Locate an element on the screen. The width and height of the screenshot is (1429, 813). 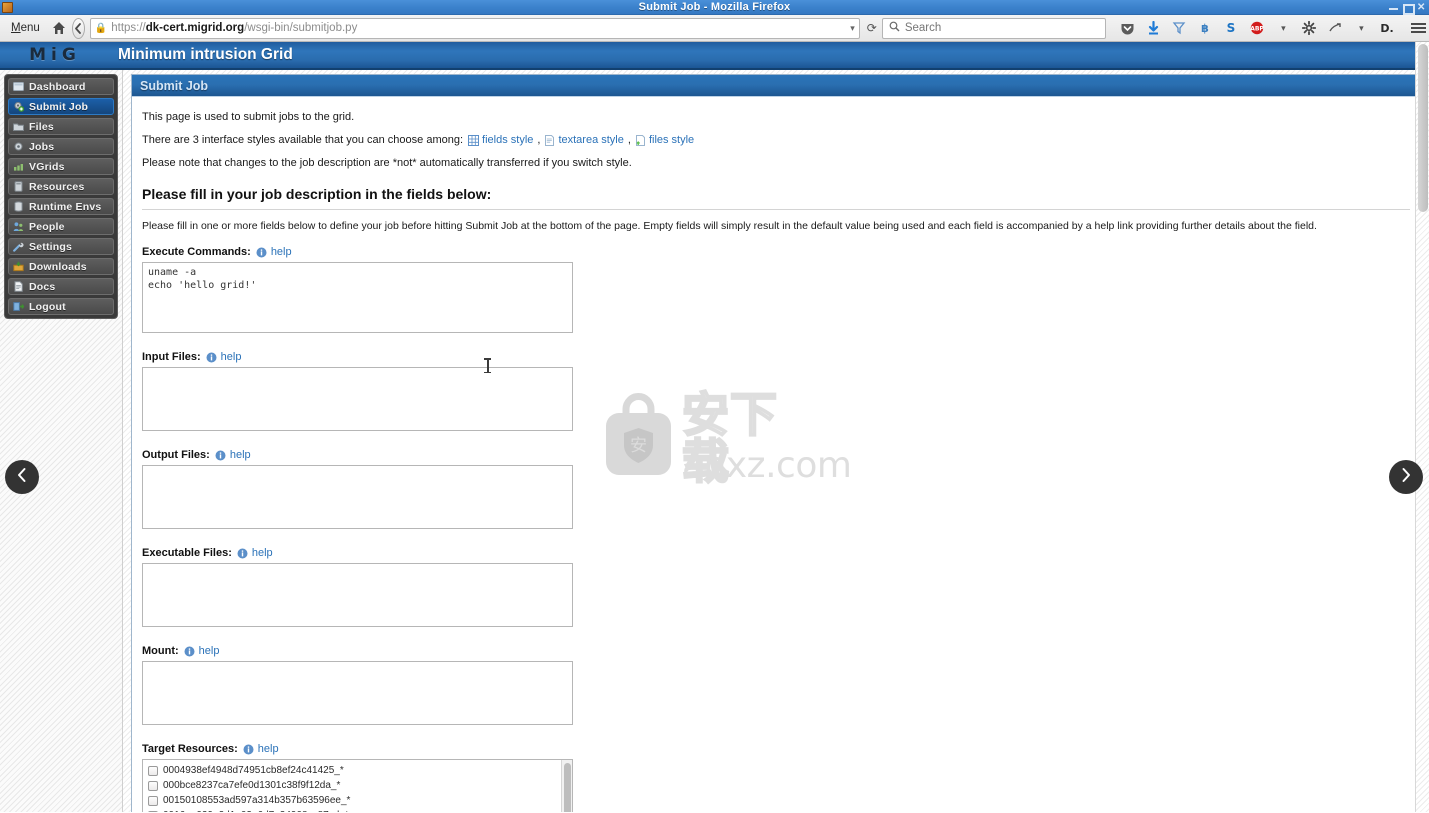
sidebar-item-people: People is located at coordinates (61, 226).